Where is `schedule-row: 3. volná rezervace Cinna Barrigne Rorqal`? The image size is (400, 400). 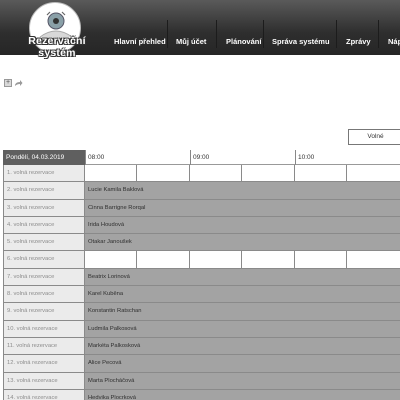 schedule-row: 3. volná rezervace Cinna Barrigne Rorqal is located at coordinates (201, 208).